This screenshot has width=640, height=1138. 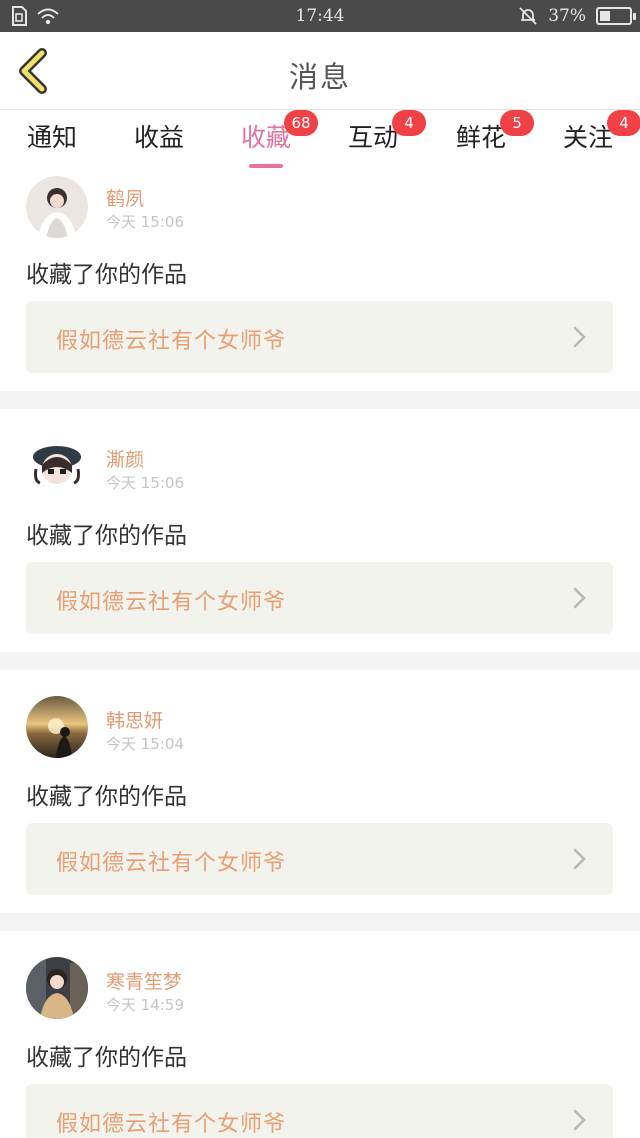 I want to click on tab-badge: 5, so click(x=517, y=123).